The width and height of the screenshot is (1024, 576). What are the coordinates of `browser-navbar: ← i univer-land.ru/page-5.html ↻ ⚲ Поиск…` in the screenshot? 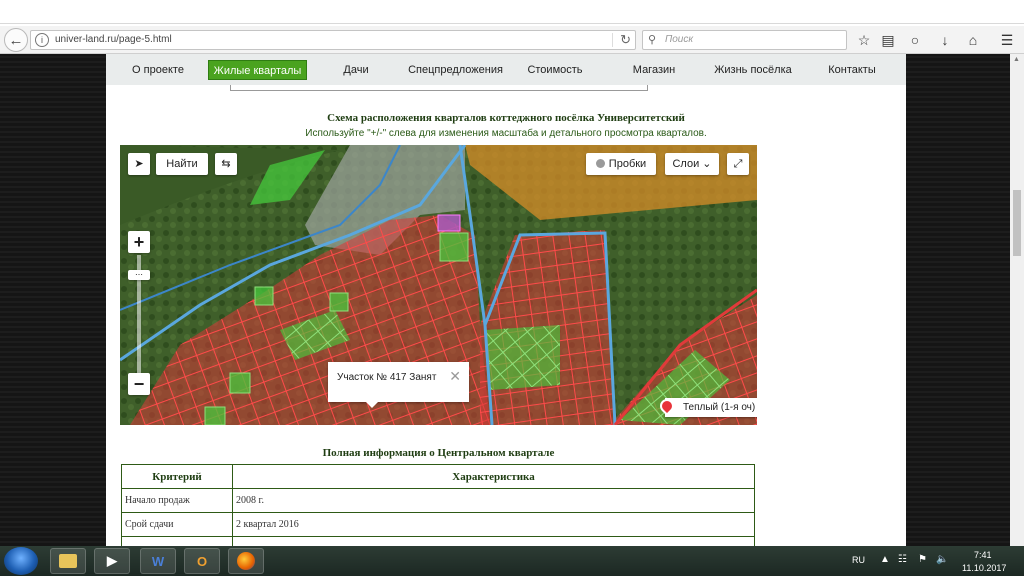 It's located at (512, 40).